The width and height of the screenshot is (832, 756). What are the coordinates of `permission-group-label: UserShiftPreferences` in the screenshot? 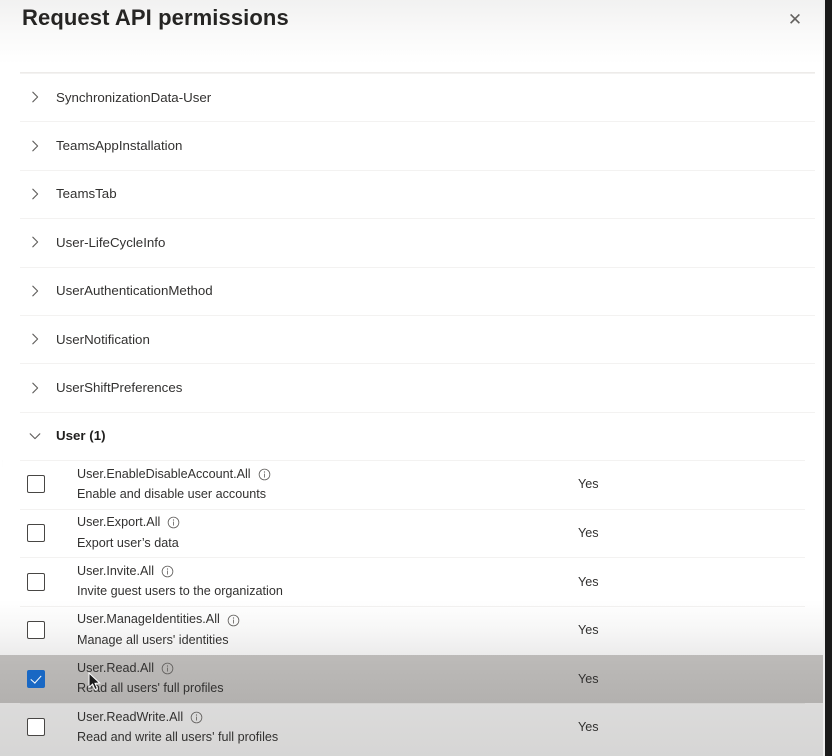 It's located at (119, 388).